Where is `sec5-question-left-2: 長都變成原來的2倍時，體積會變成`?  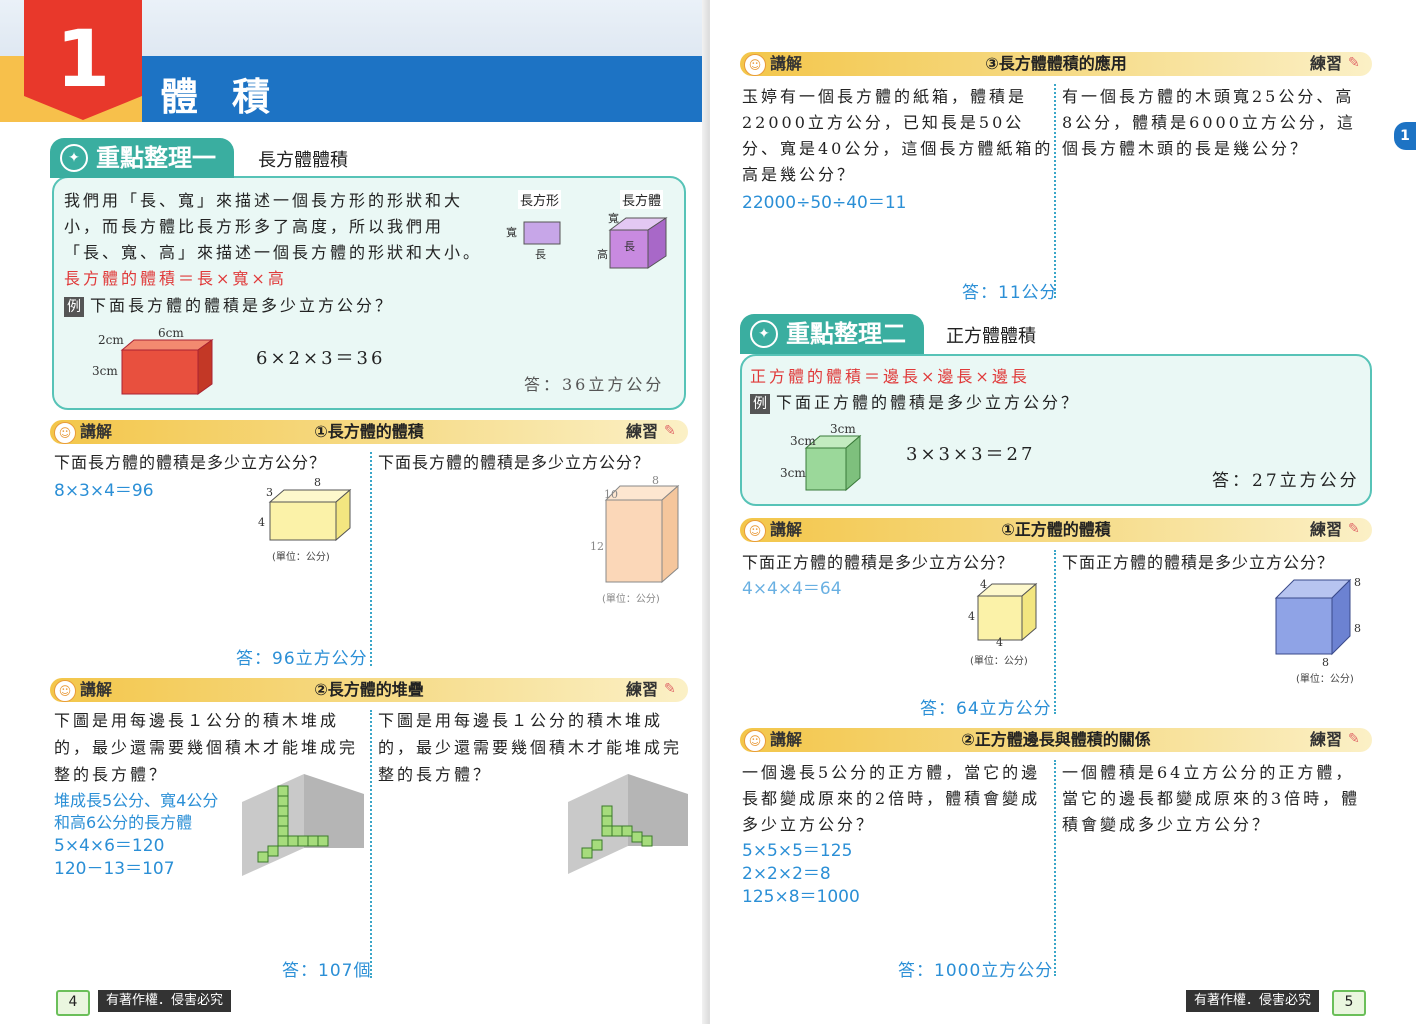 sec5-question-left-2: 長都變成原來的2倍時，體積會變成 is located at coordinates (891, 798).